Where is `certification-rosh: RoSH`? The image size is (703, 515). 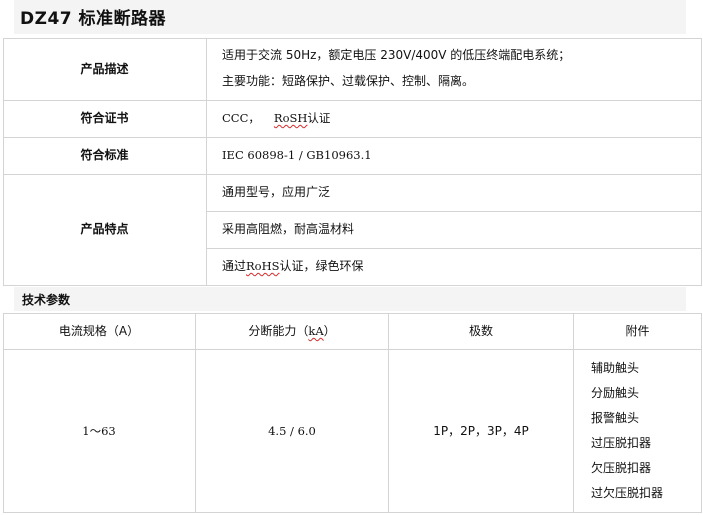 certification-rosh: RoSH is located at coordinates (290, 118).